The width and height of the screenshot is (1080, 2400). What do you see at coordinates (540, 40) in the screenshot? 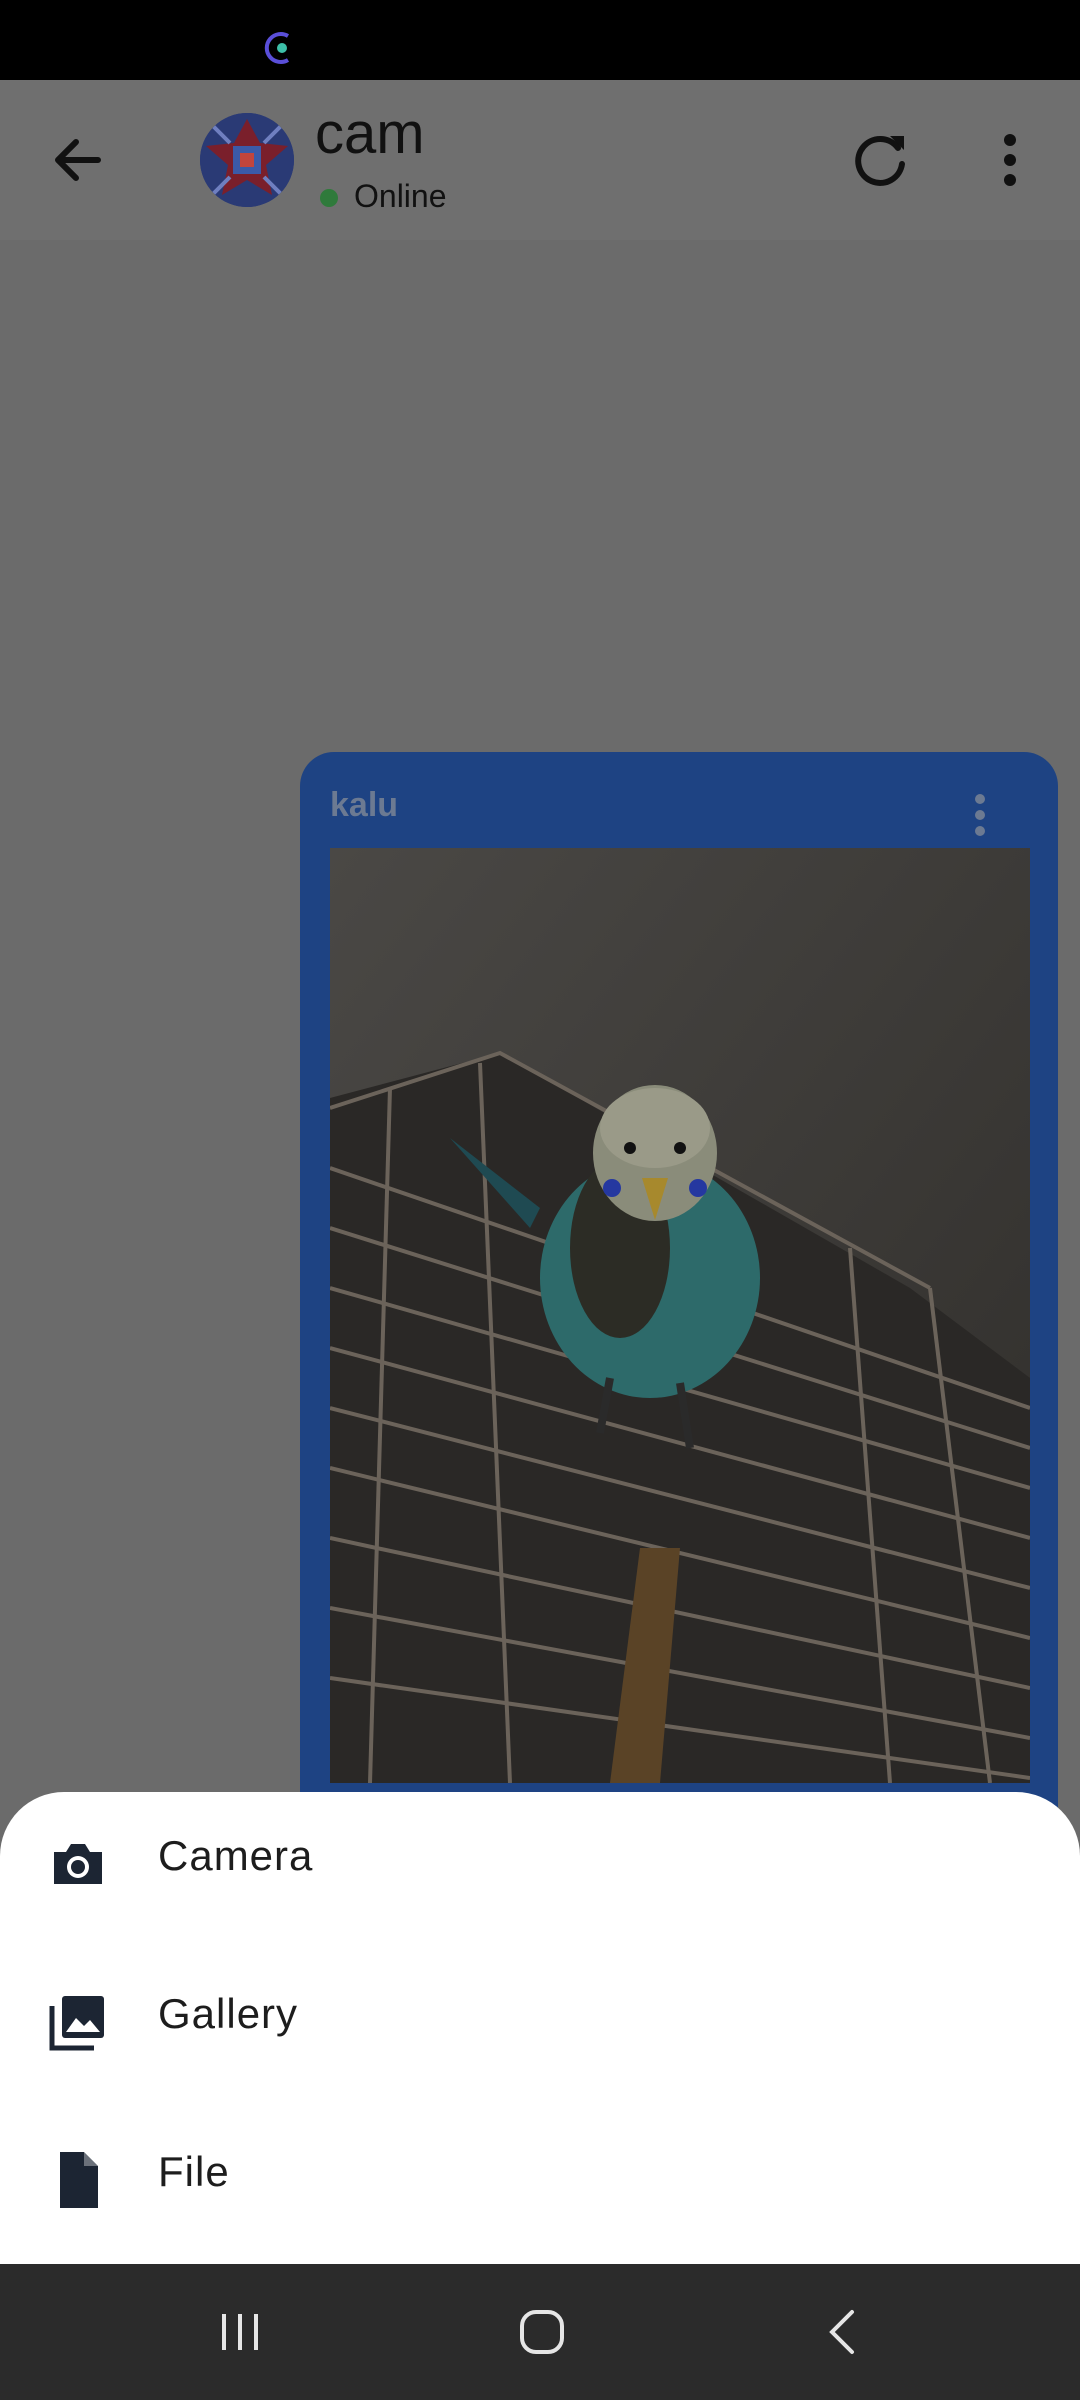
I see `status-bar` at bounding box center [540, 40].